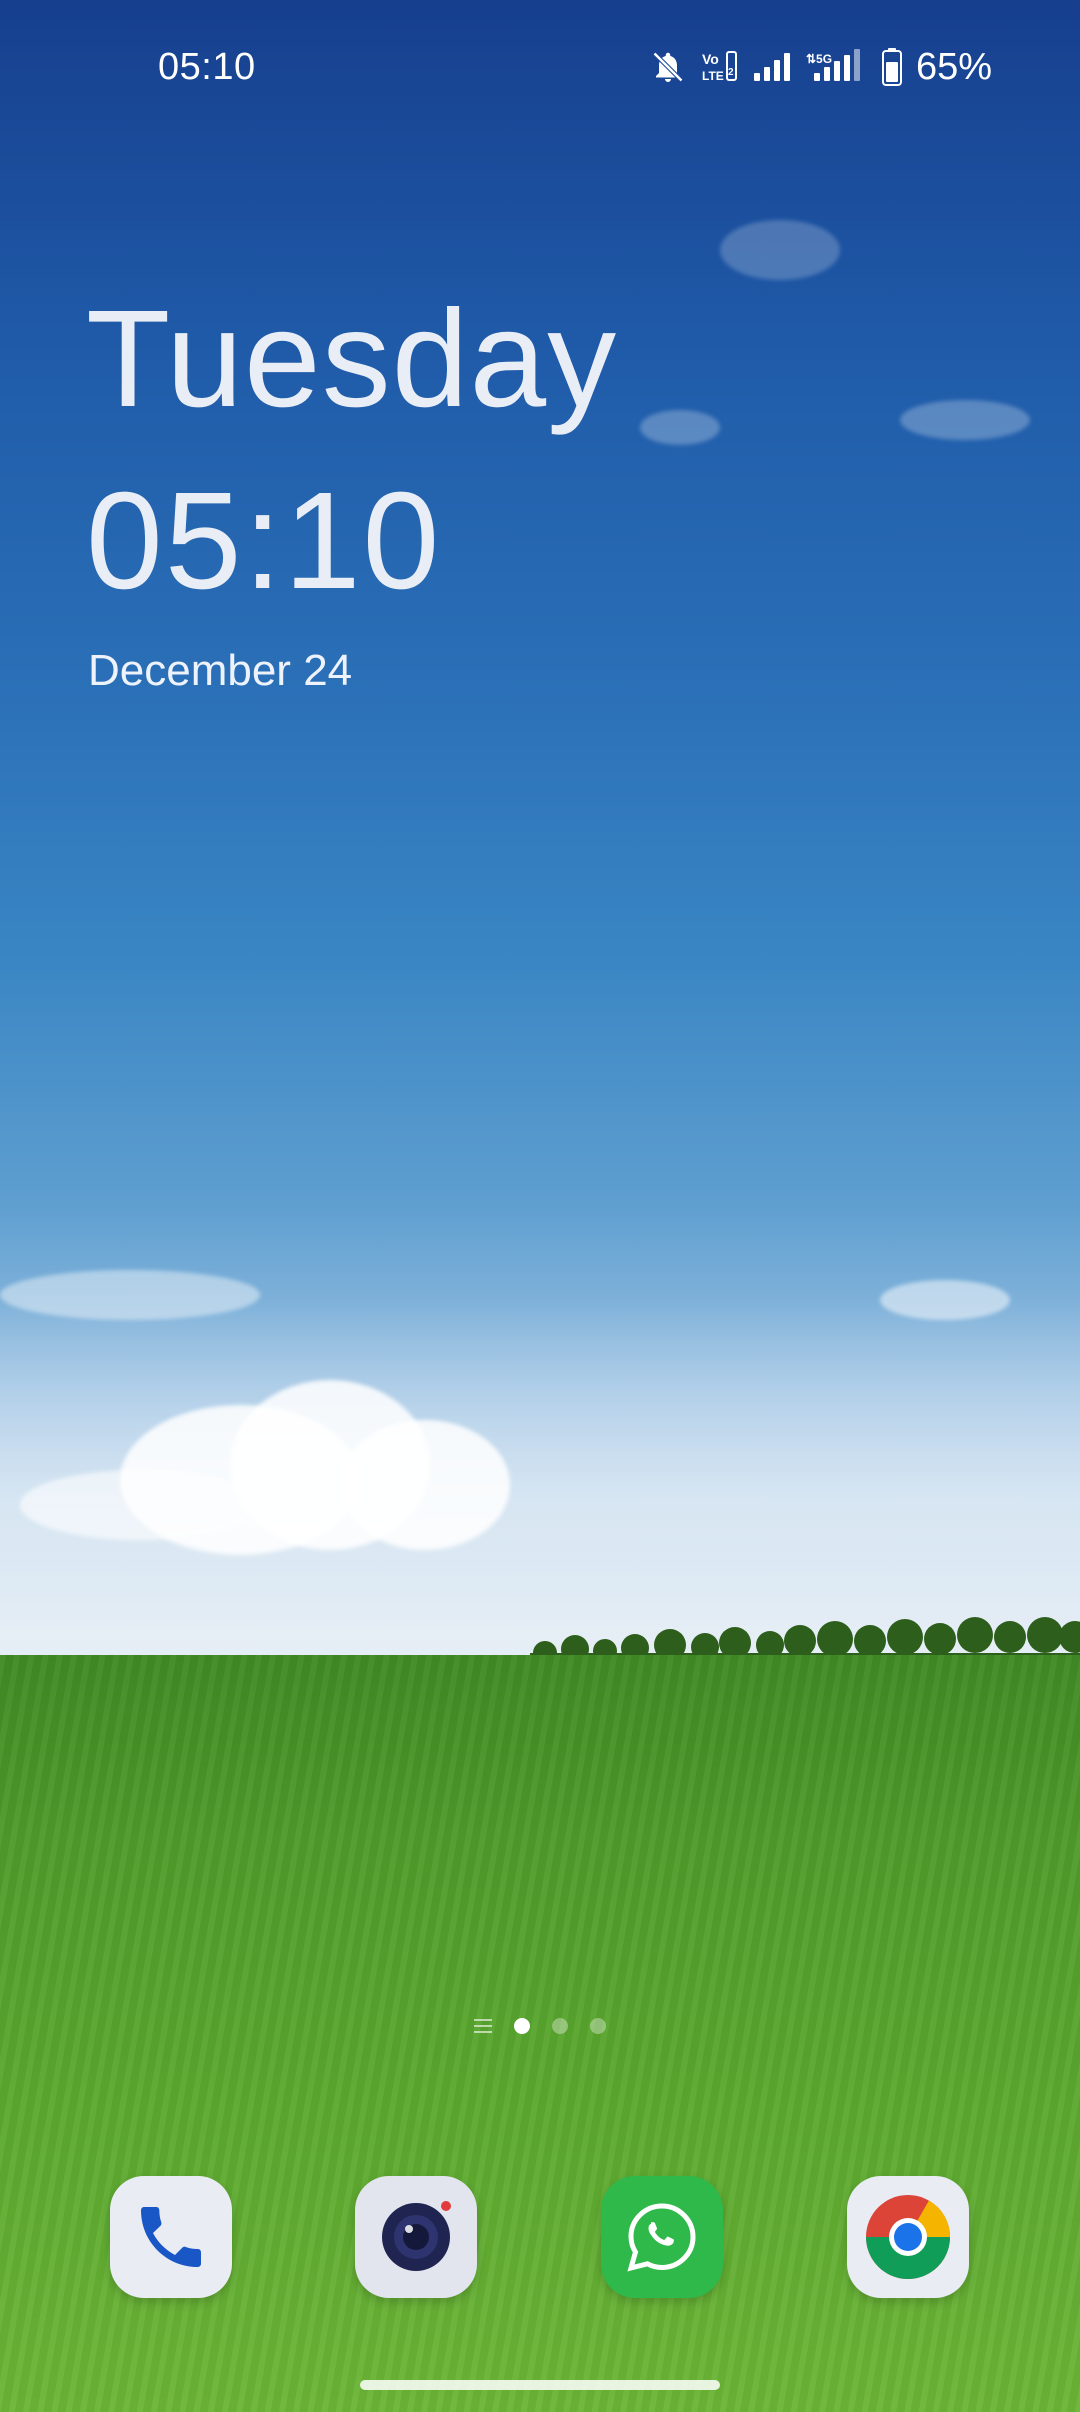 The image size is (1080, 2412). What do you see at coordinates (220, 671) in the screenshot?
I see `date-label: December 24` at bounding box center [220, 671].